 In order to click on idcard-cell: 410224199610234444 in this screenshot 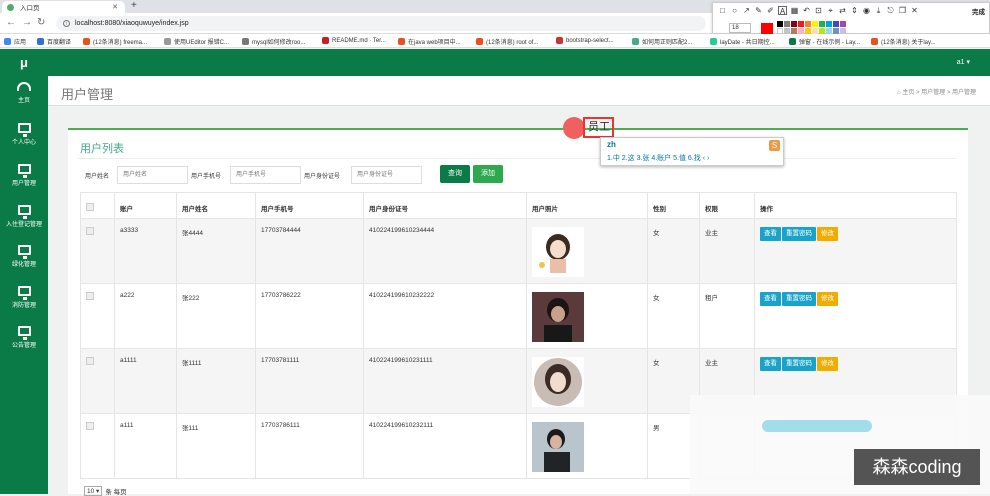, I will do `click(445, 251)`.